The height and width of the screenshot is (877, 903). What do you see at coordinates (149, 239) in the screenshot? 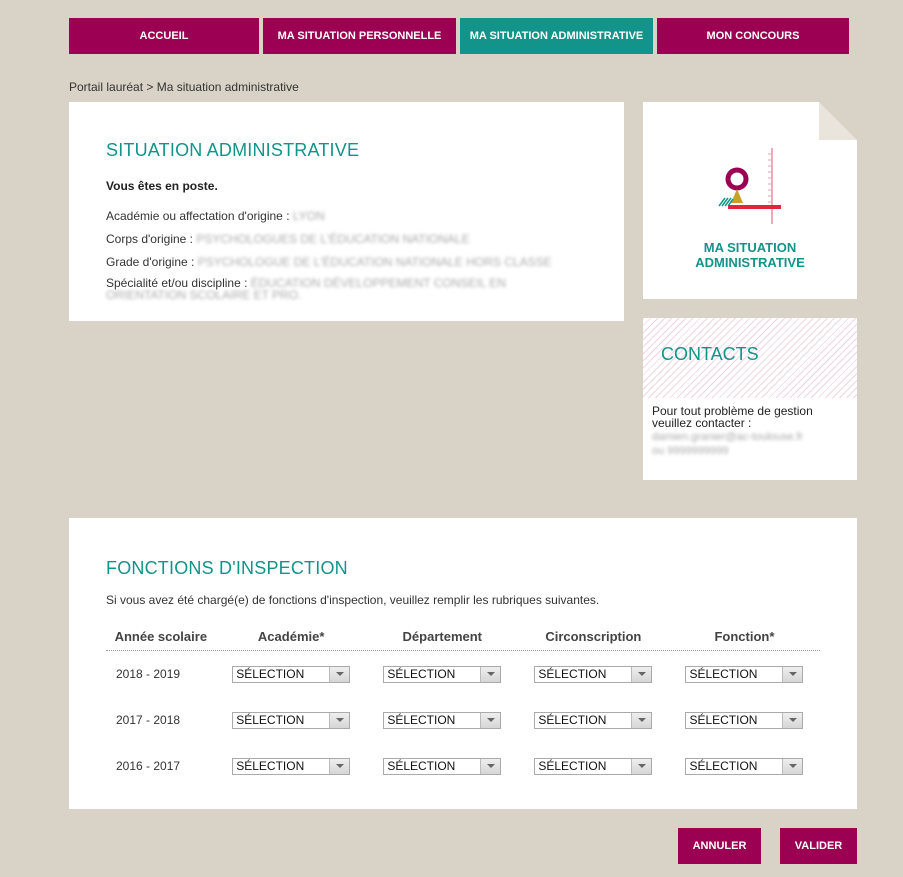
I see `corps-label: Corps d'origine :` at bounding box center [149, 239].